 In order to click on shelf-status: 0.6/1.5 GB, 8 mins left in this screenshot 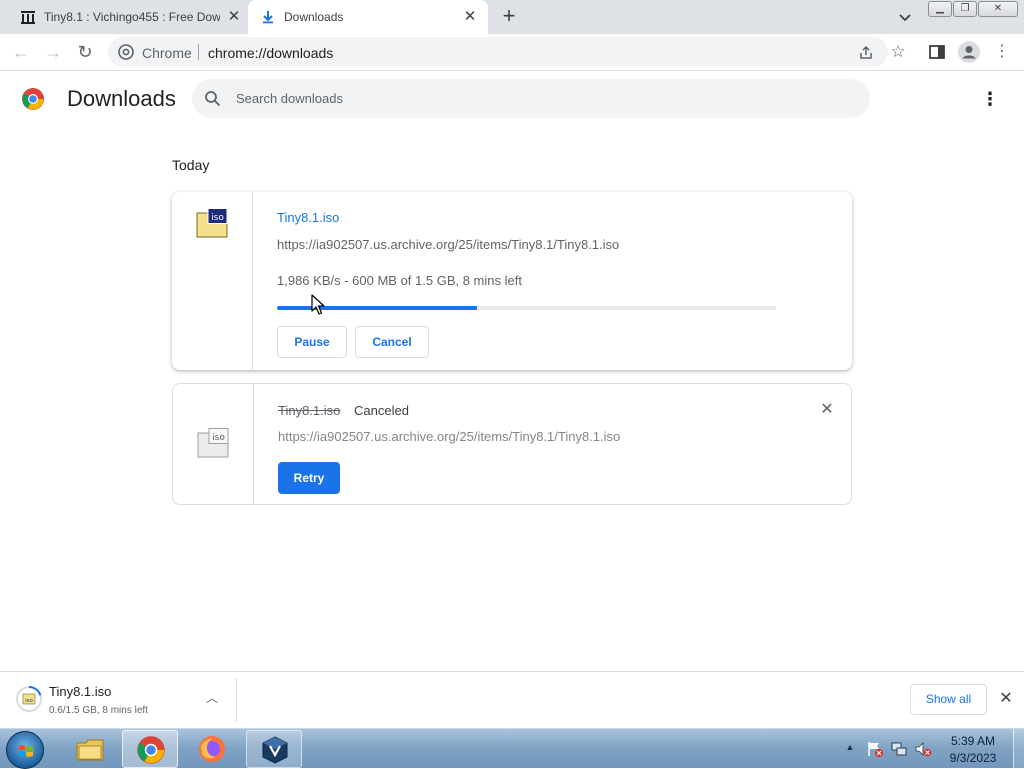, I will do `click(98, 710)`.